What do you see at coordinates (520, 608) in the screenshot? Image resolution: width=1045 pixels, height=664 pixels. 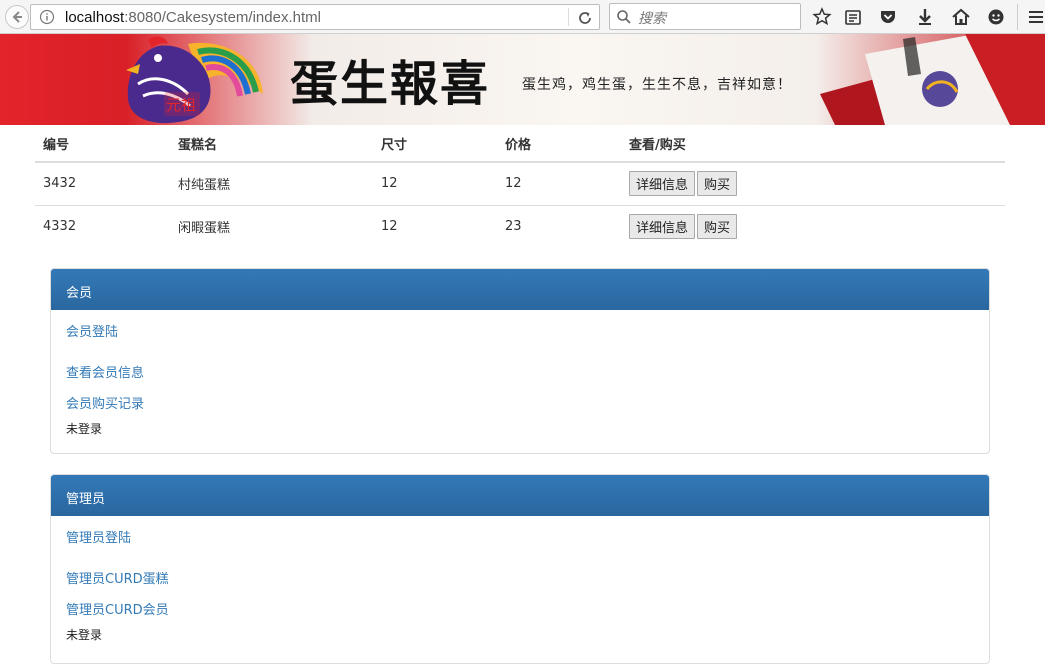 I see `admin-curd-members-link: 管理员CURD会员` at bounding box center [520, 608].